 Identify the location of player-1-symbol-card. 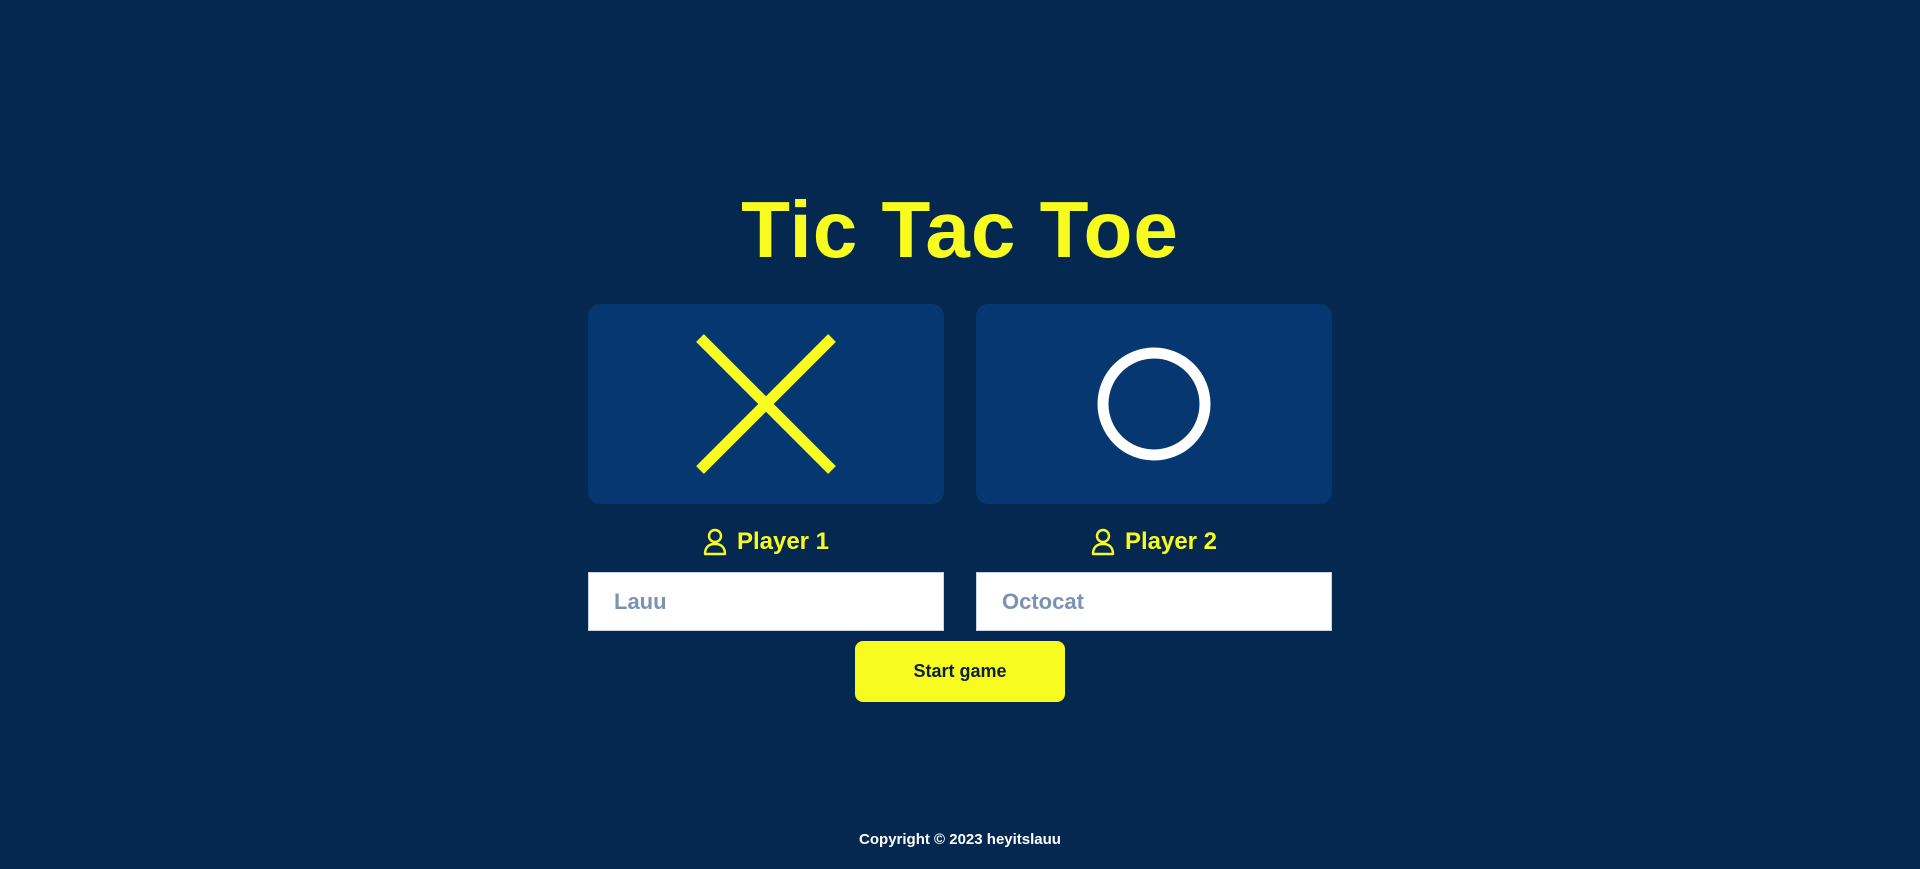
(766, 404).